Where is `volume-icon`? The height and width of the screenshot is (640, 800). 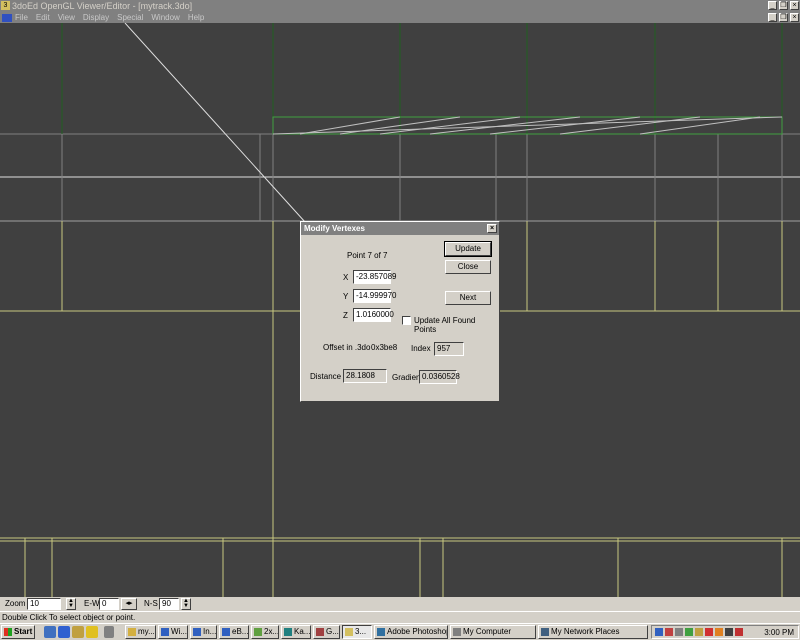 volume-icon is located at coordinates (729, 632).